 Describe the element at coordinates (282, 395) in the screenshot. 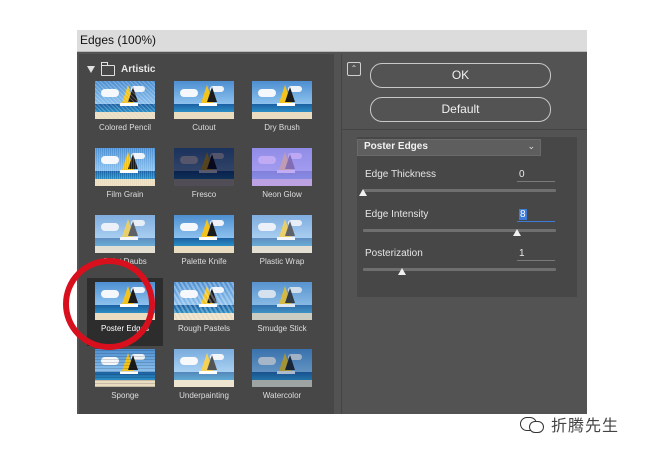

I see `filter-label: Watercolor` at that location.